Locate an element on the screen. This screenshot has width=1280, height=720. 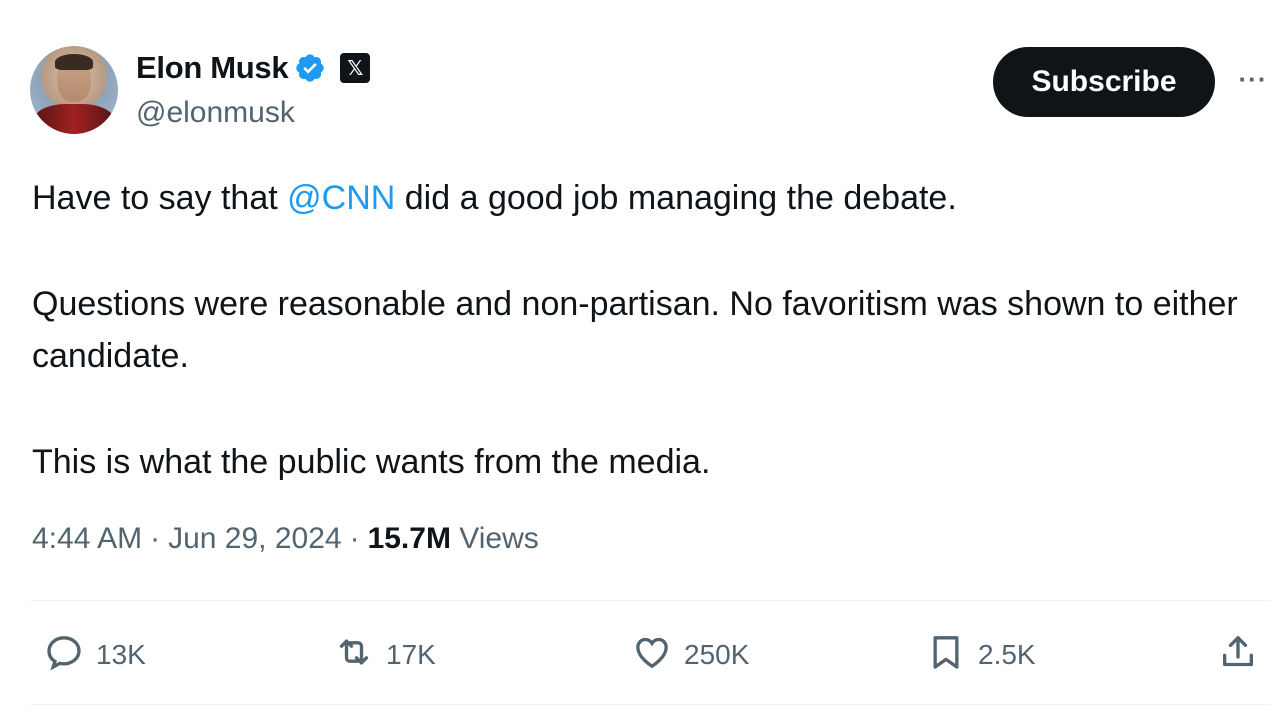
action-bar: 13K 17K 250K 2.5K is located at coordinates (640, 655).